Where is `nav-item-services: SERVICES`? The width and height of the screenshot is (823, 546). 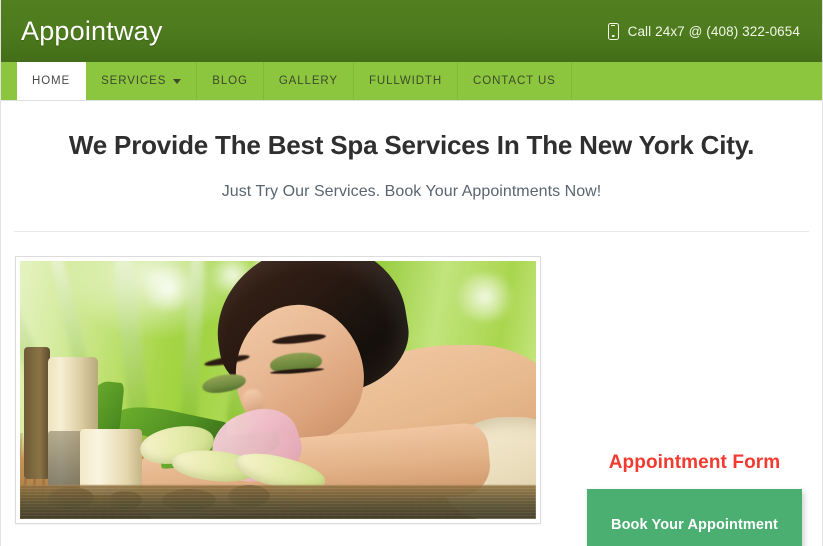 nav-item-services: SERVICES is located at coordinates (142, 81).